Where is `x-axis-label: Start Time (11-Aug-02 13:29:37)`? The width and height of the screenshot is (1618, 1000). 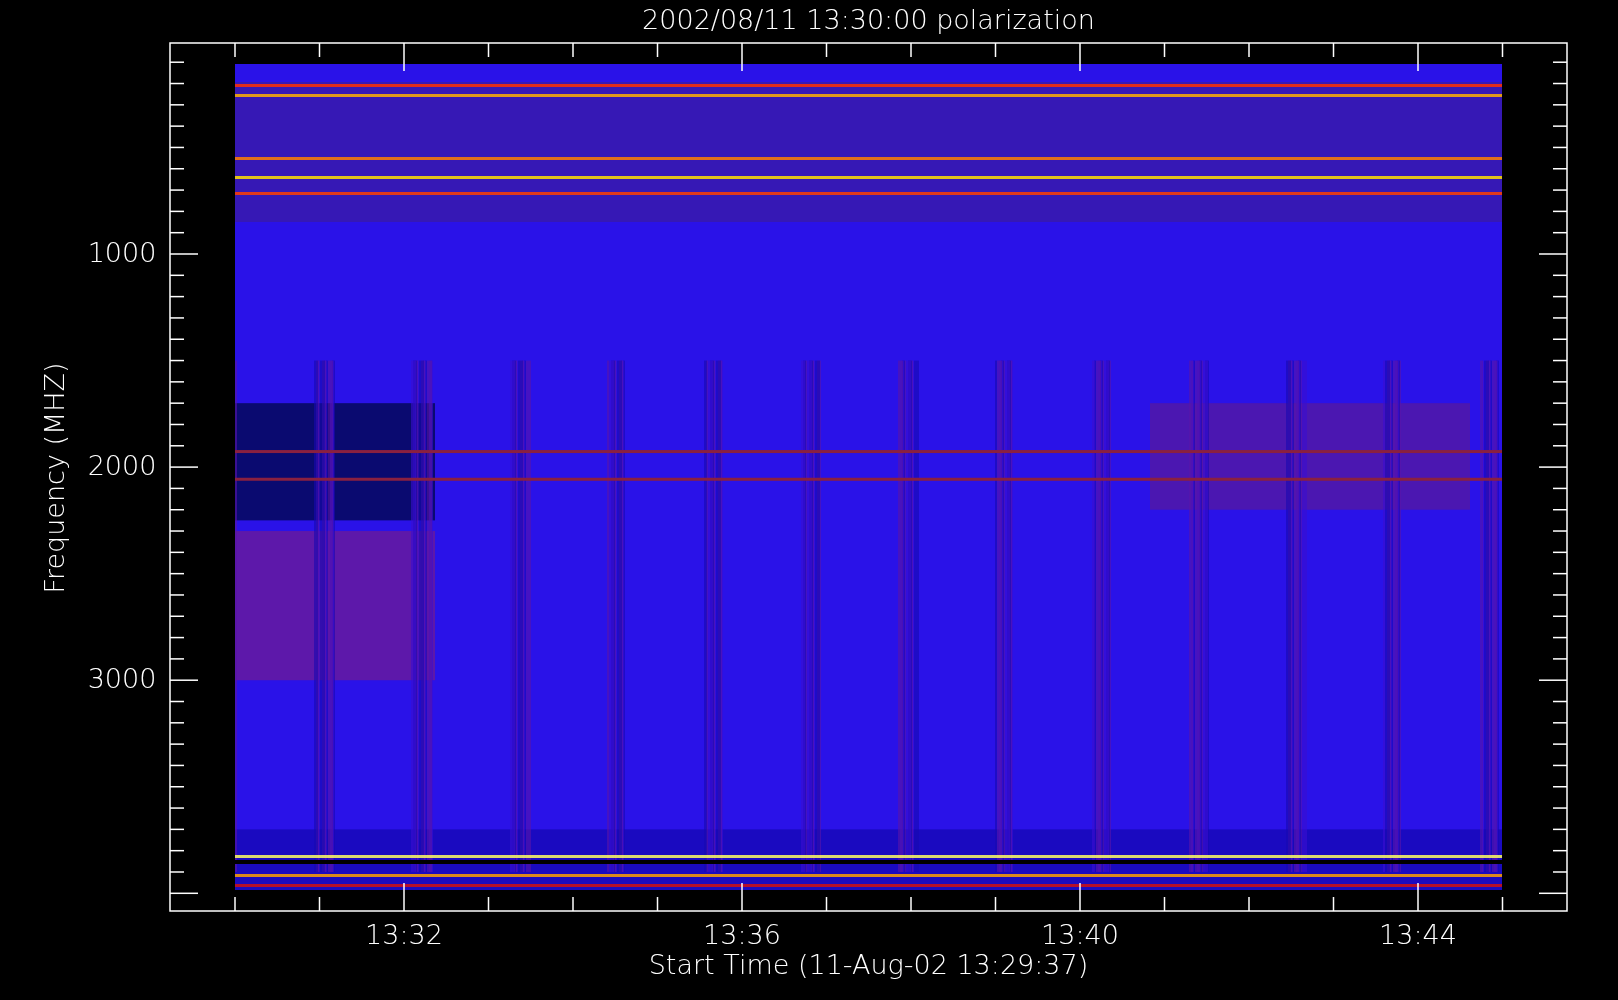 x-axis-label: Start Time (11-Aug-02 13:29:37) is located at coordinates (868, 964).